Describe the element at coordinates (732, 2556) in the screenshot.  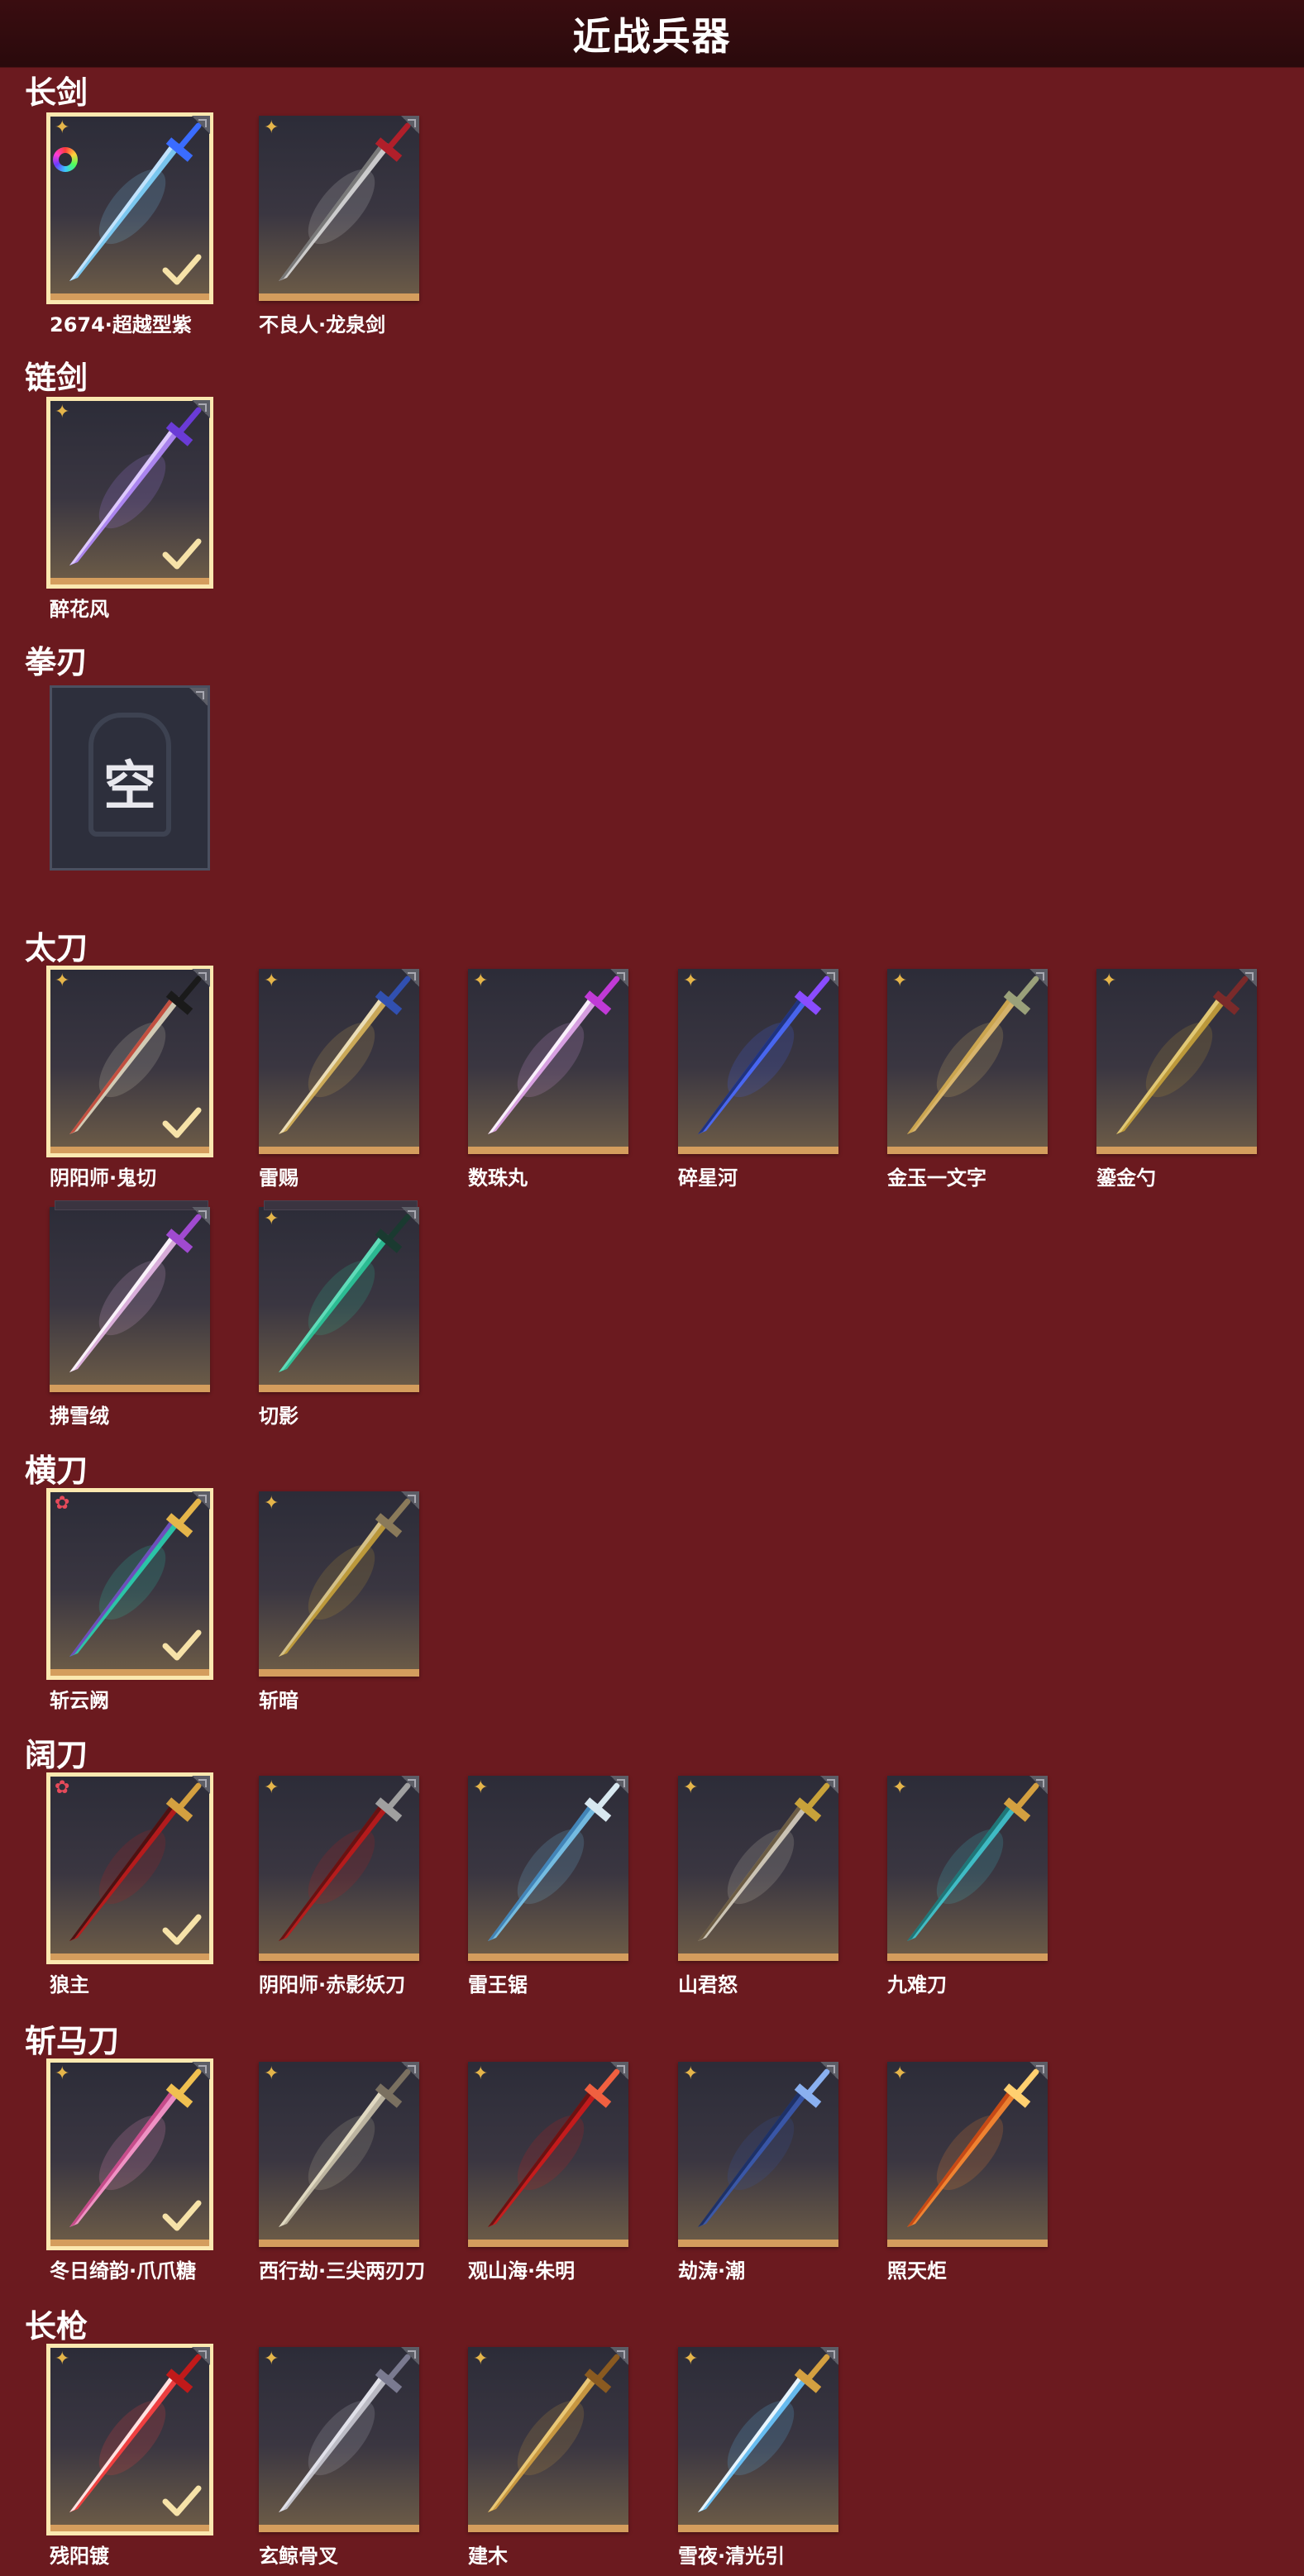
I see `weapon-label: 雪夜·清光引` at that location.